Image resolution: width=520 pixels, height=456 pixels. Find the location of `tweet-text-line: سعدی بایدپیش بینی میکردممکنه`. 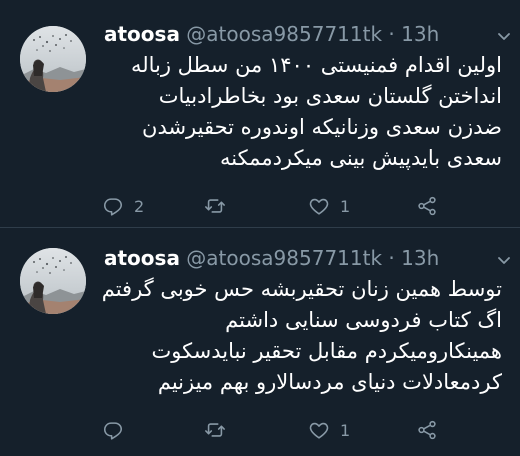

tweet-text-line: سعدی بایدپیش بینی میکردممکنه is located at coordinates (360, 158).